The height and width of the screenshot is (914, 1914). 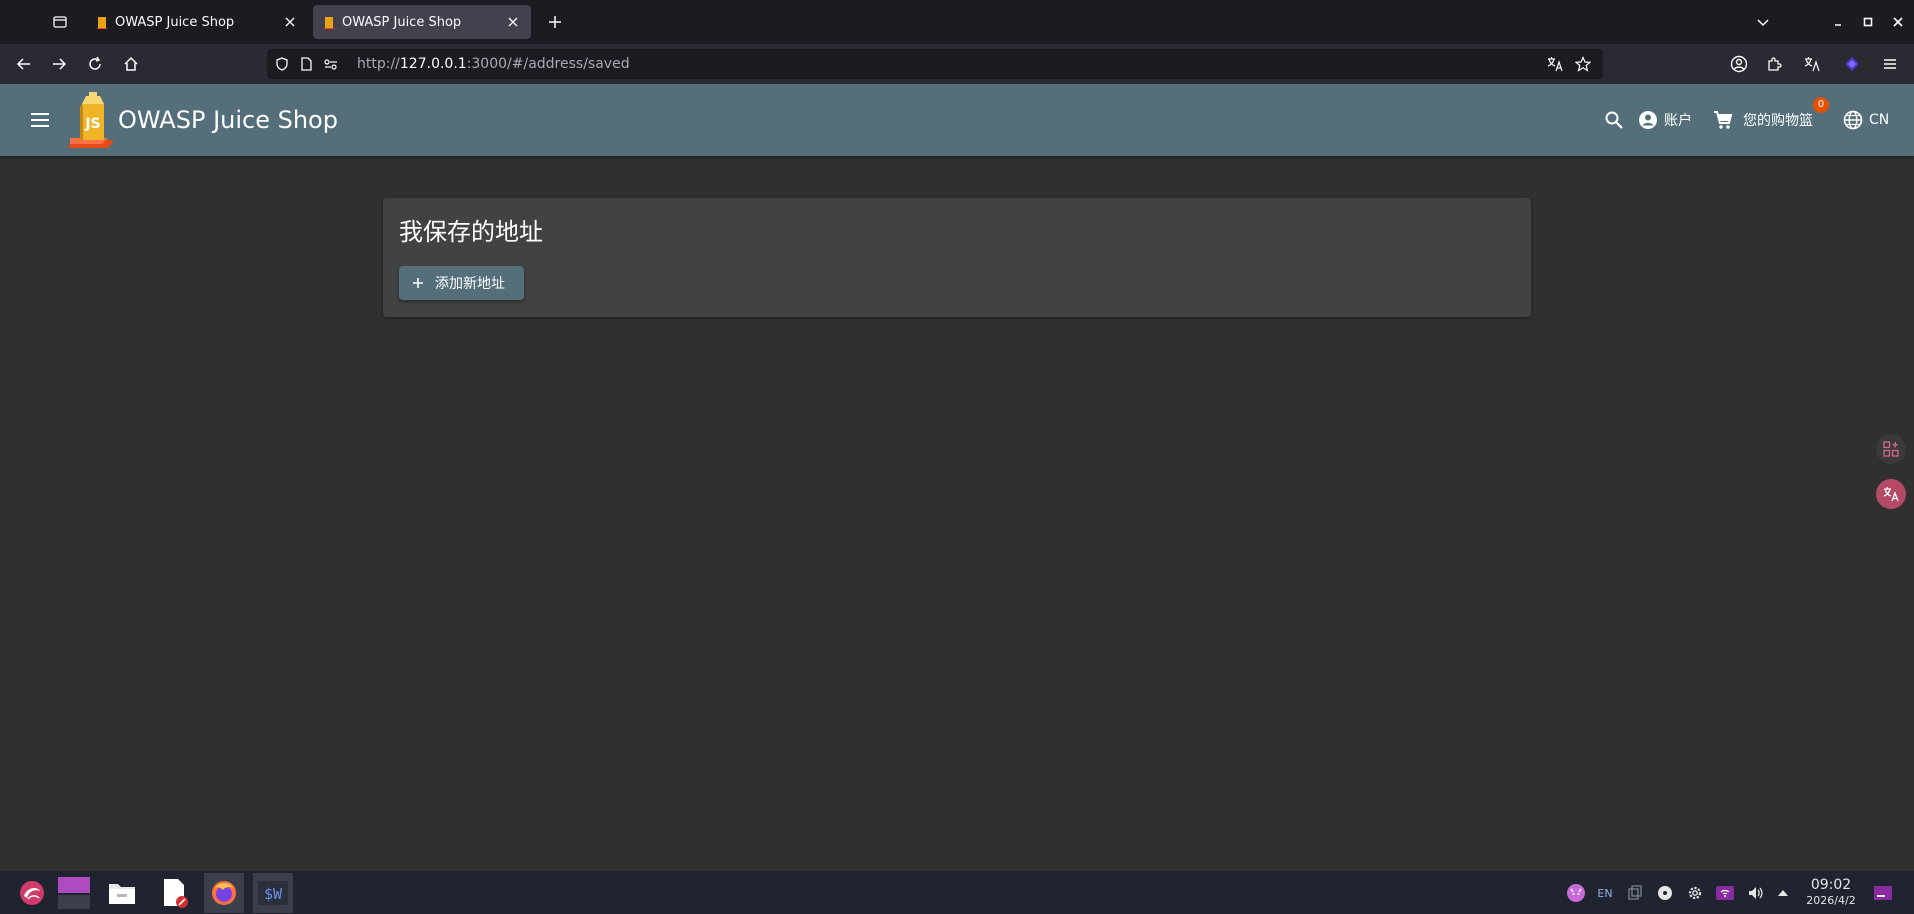 I want to click on page-icon, so click(x=306, y=64).